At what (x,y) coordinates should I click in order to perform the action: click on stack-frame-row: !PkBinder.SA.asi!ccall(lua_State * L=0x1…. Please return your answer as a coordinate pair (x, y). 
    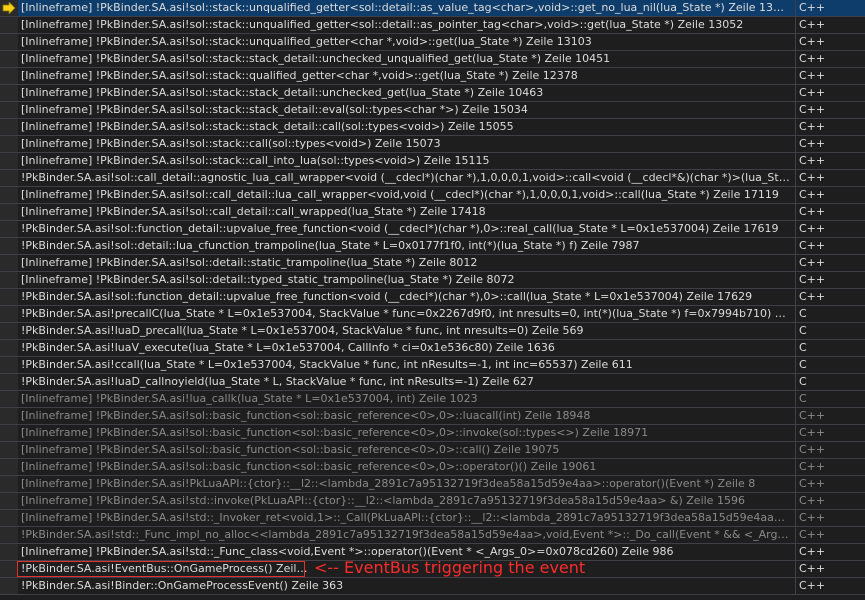
    Looking at the image, I should click on (432, 365).